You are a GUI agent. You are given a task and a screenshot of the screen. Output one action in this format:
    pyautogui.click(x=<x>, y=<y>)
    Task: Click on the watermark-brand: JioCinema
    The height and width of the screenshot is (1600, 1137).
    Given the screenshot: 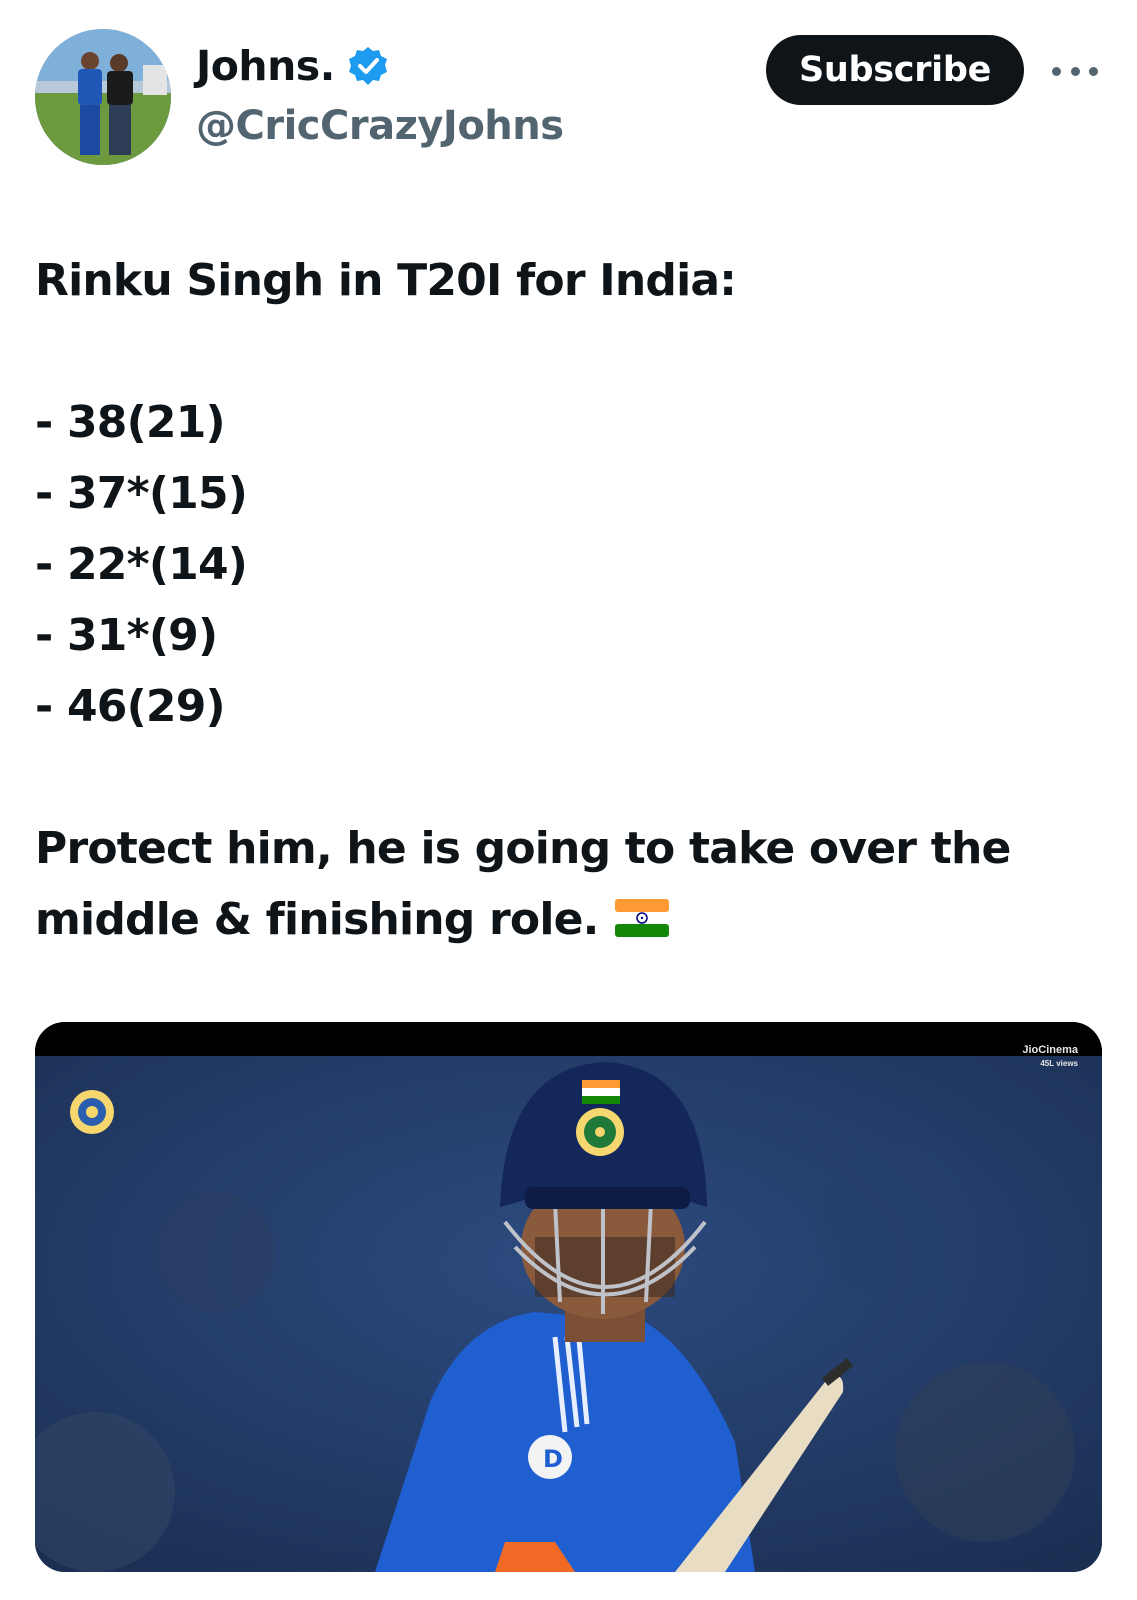 What is the action you would take?
    pyautogui.click(x=1050, y=1050)
    